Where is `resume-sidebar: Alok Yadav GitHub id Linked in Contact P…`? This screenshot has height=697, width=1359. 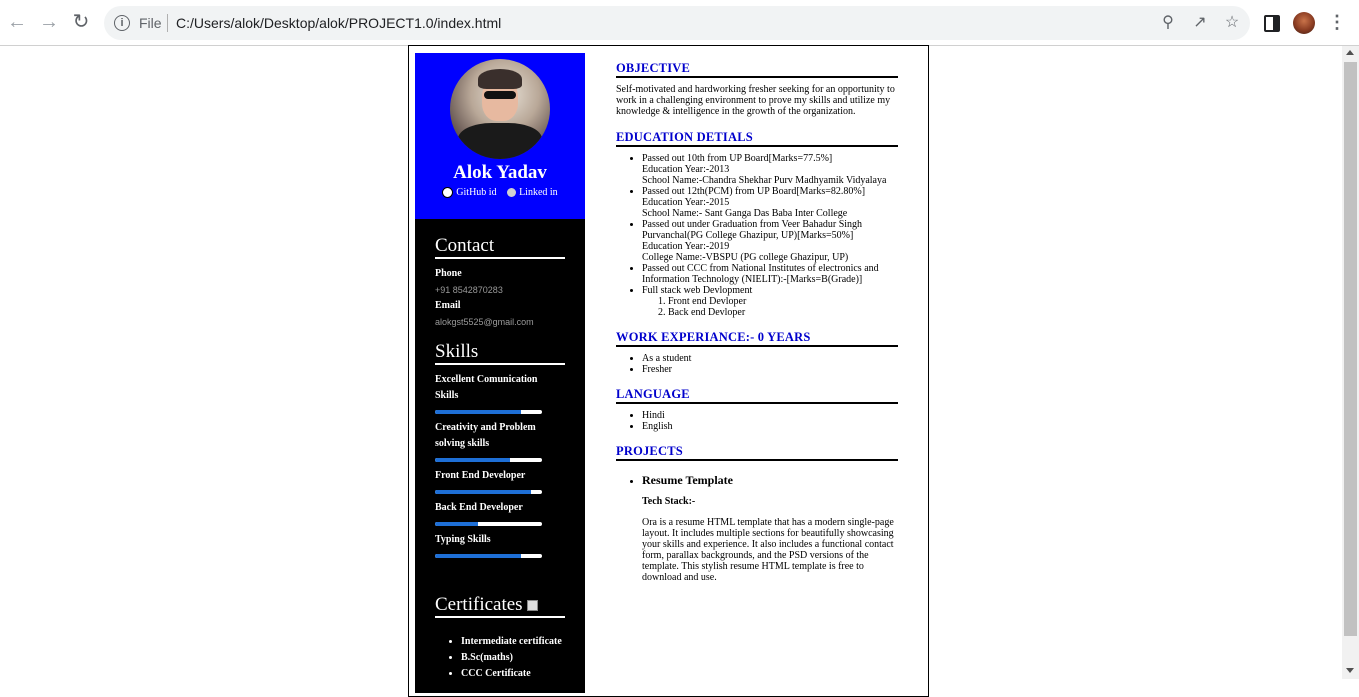
resume-sidebar: Alok Yadav GitHub id Linked in Contact P… is located at coordinates (500, 373).